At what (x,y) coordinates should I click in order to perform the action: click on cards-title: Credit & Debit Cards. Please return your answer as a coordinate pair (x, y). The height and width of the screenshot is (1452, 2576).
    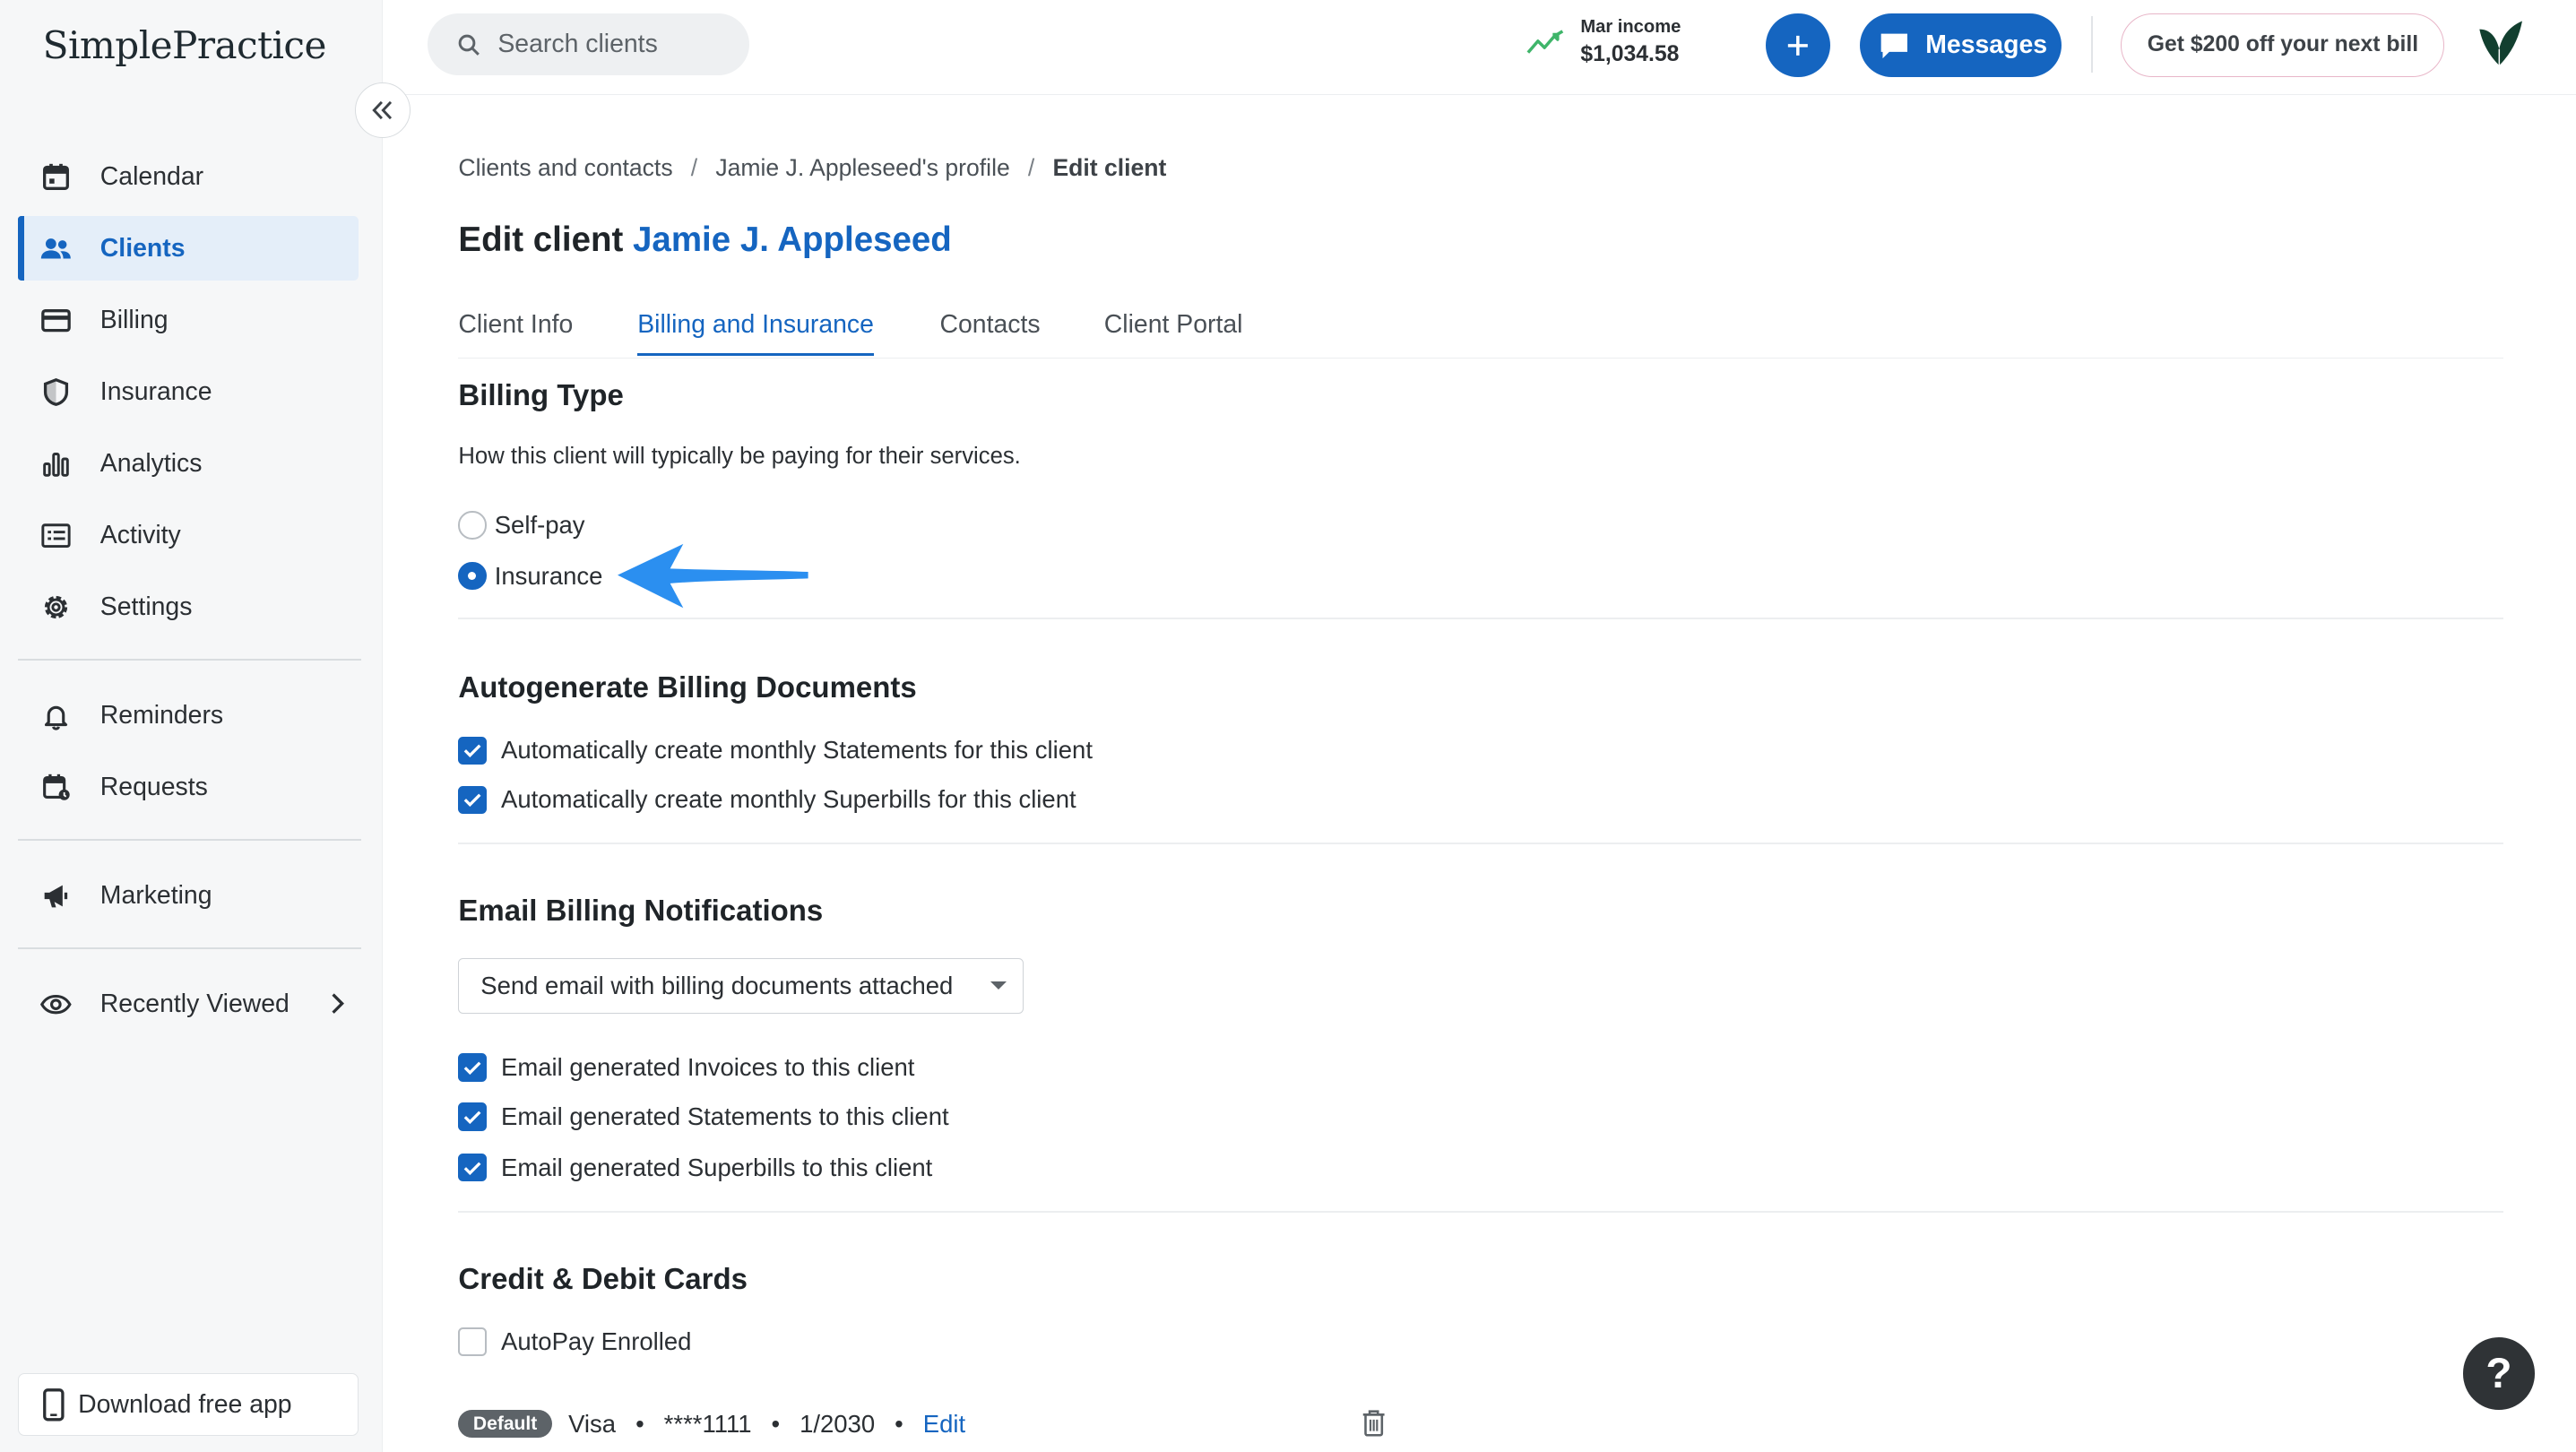
    Looking at the image, I should click on (603, 1278).